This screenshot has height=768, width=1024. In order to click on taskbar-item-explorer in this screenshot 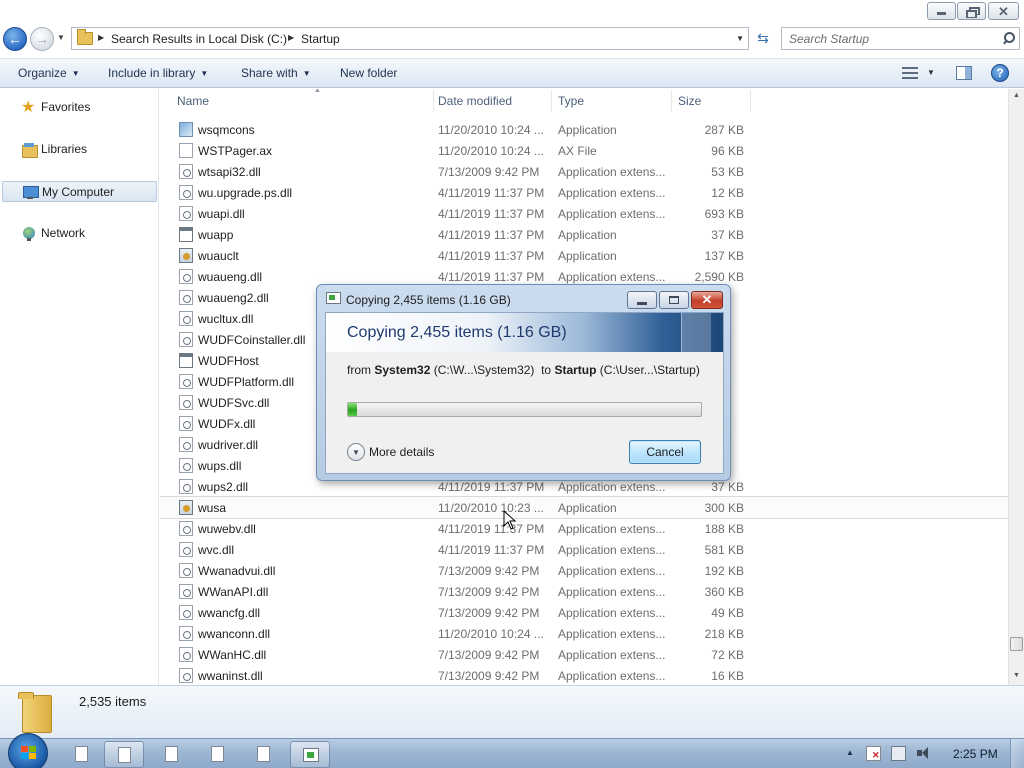, I will do `click(124, 754)`.